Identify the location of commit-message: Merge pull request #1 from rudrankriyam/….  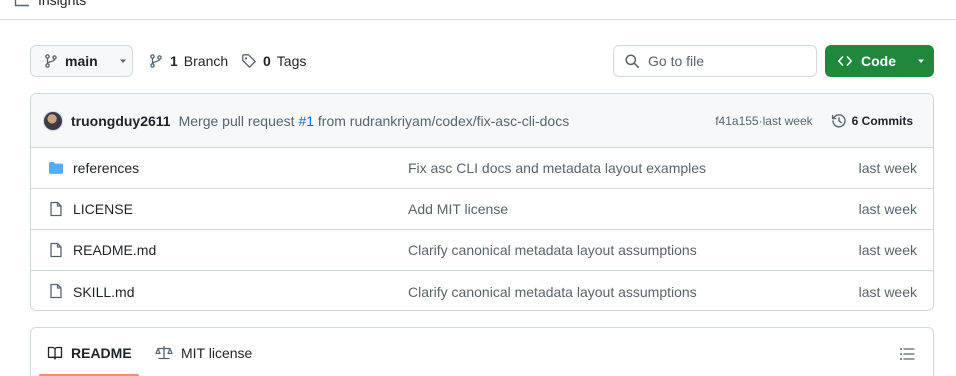
(374, 121).